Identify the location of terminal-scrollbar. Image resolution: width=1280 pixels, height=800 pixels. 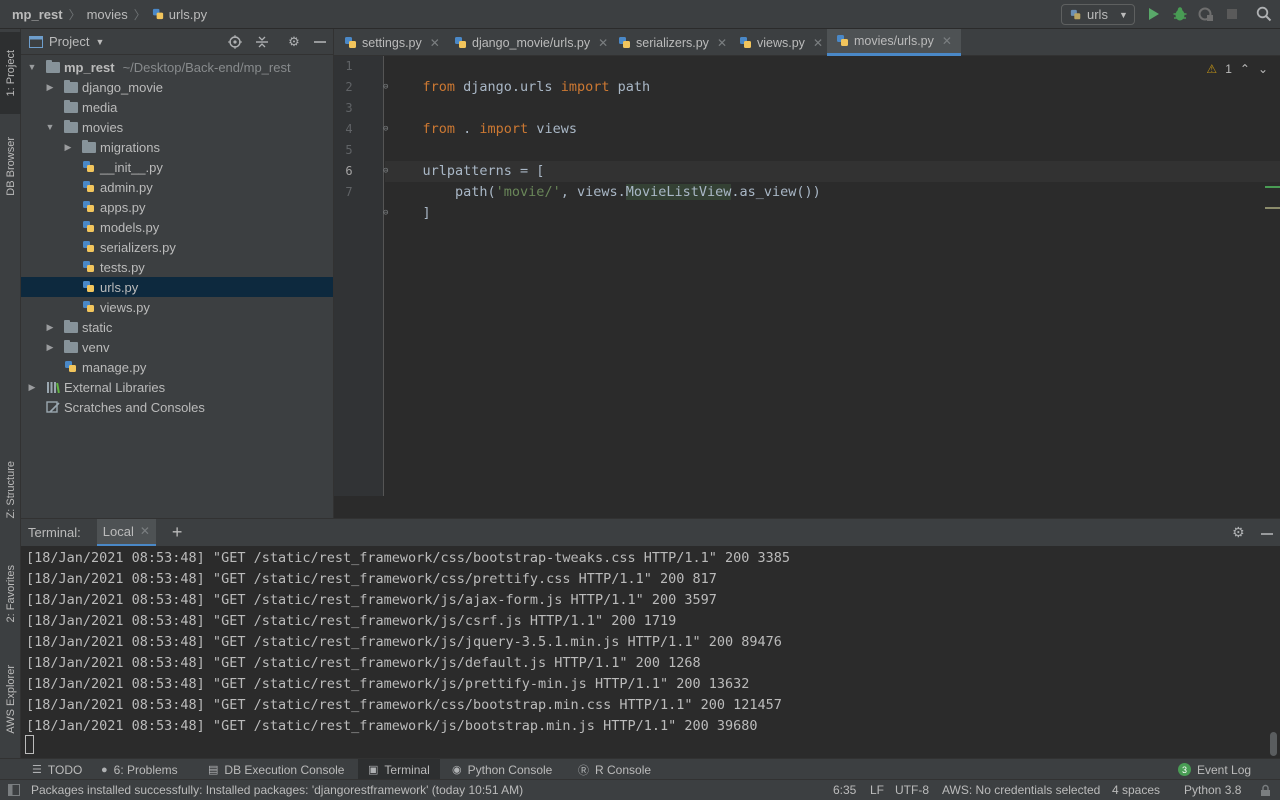
(1273, 744).